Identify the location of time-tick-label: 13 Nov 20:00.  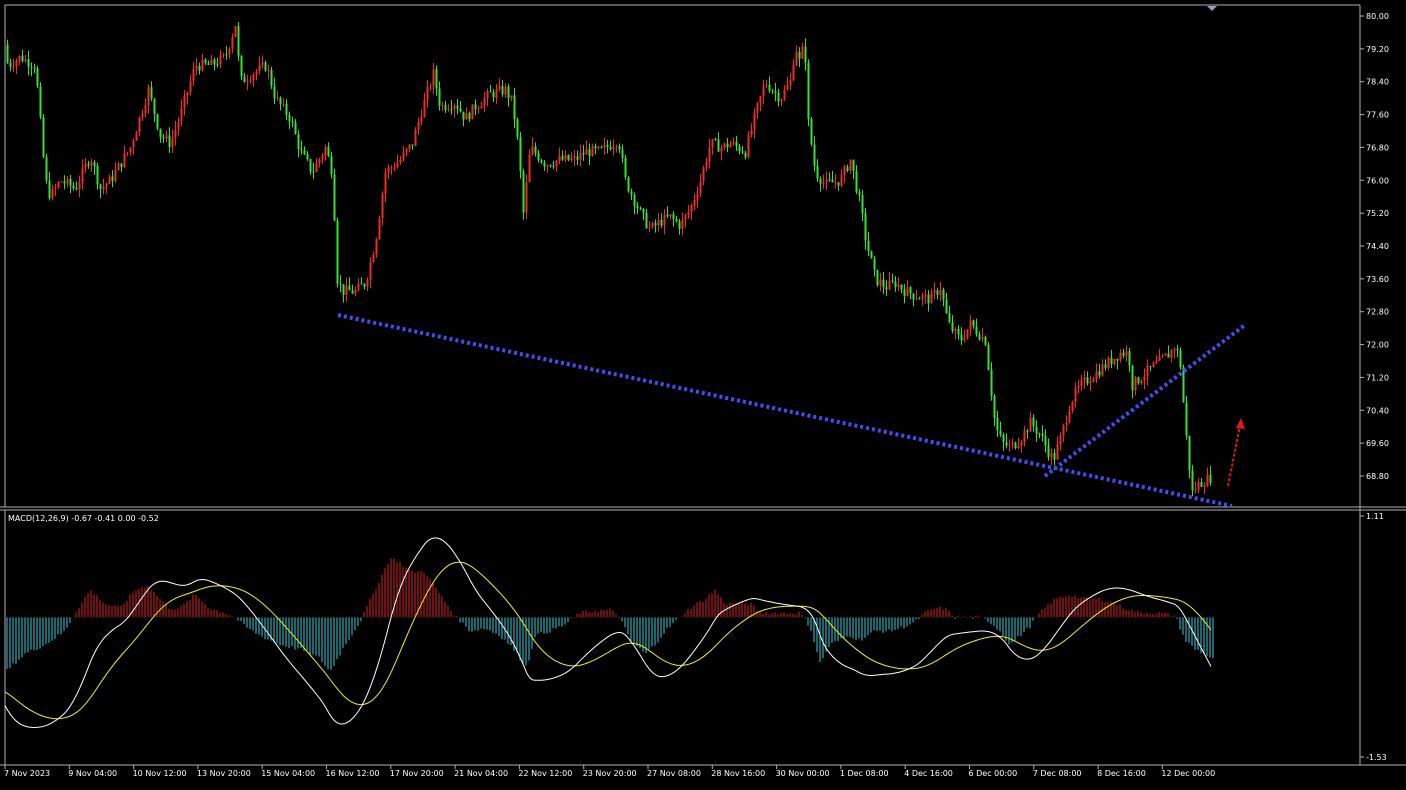
(224, 773).